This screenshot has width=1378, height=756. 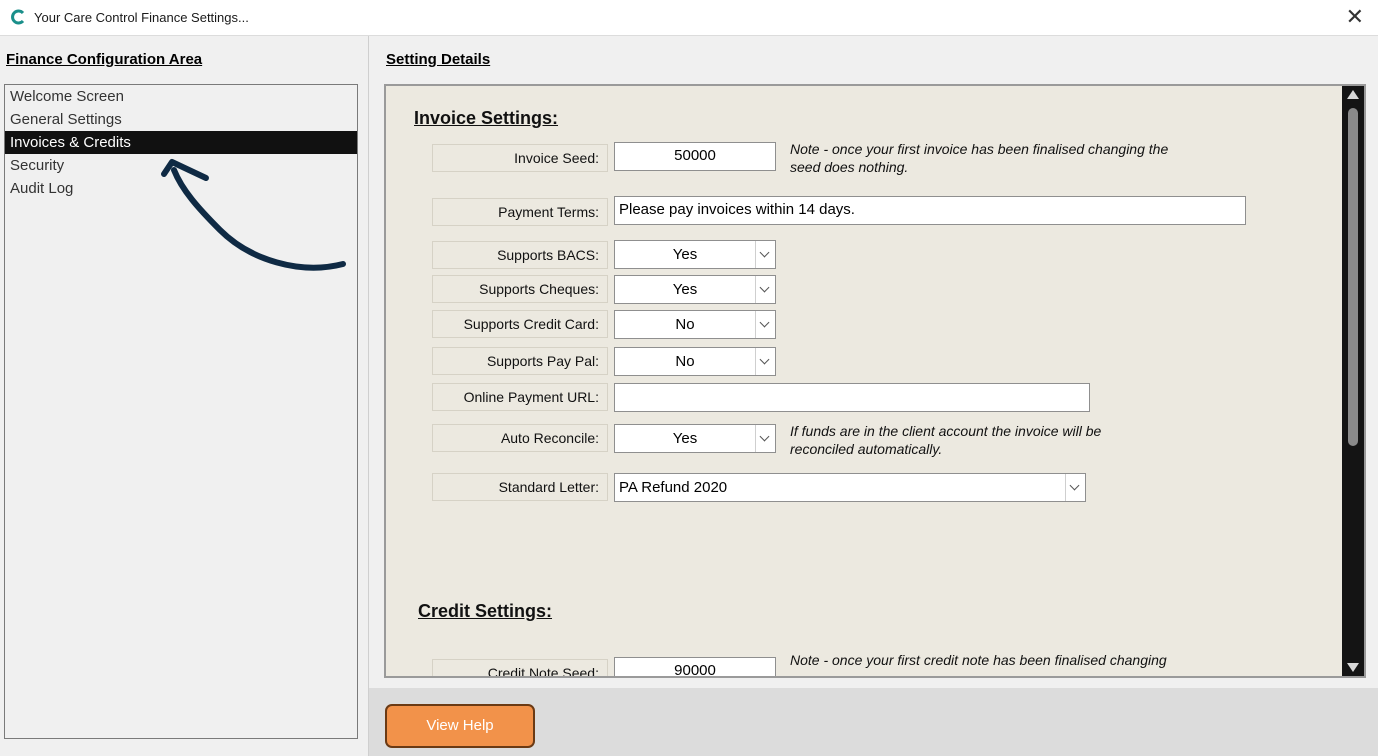 What do you see at coordinates (689, 18) in the screenshot?
I see `title-bar: Your Care Control Finance Settings... ✕` at bounding box center [689, 18].